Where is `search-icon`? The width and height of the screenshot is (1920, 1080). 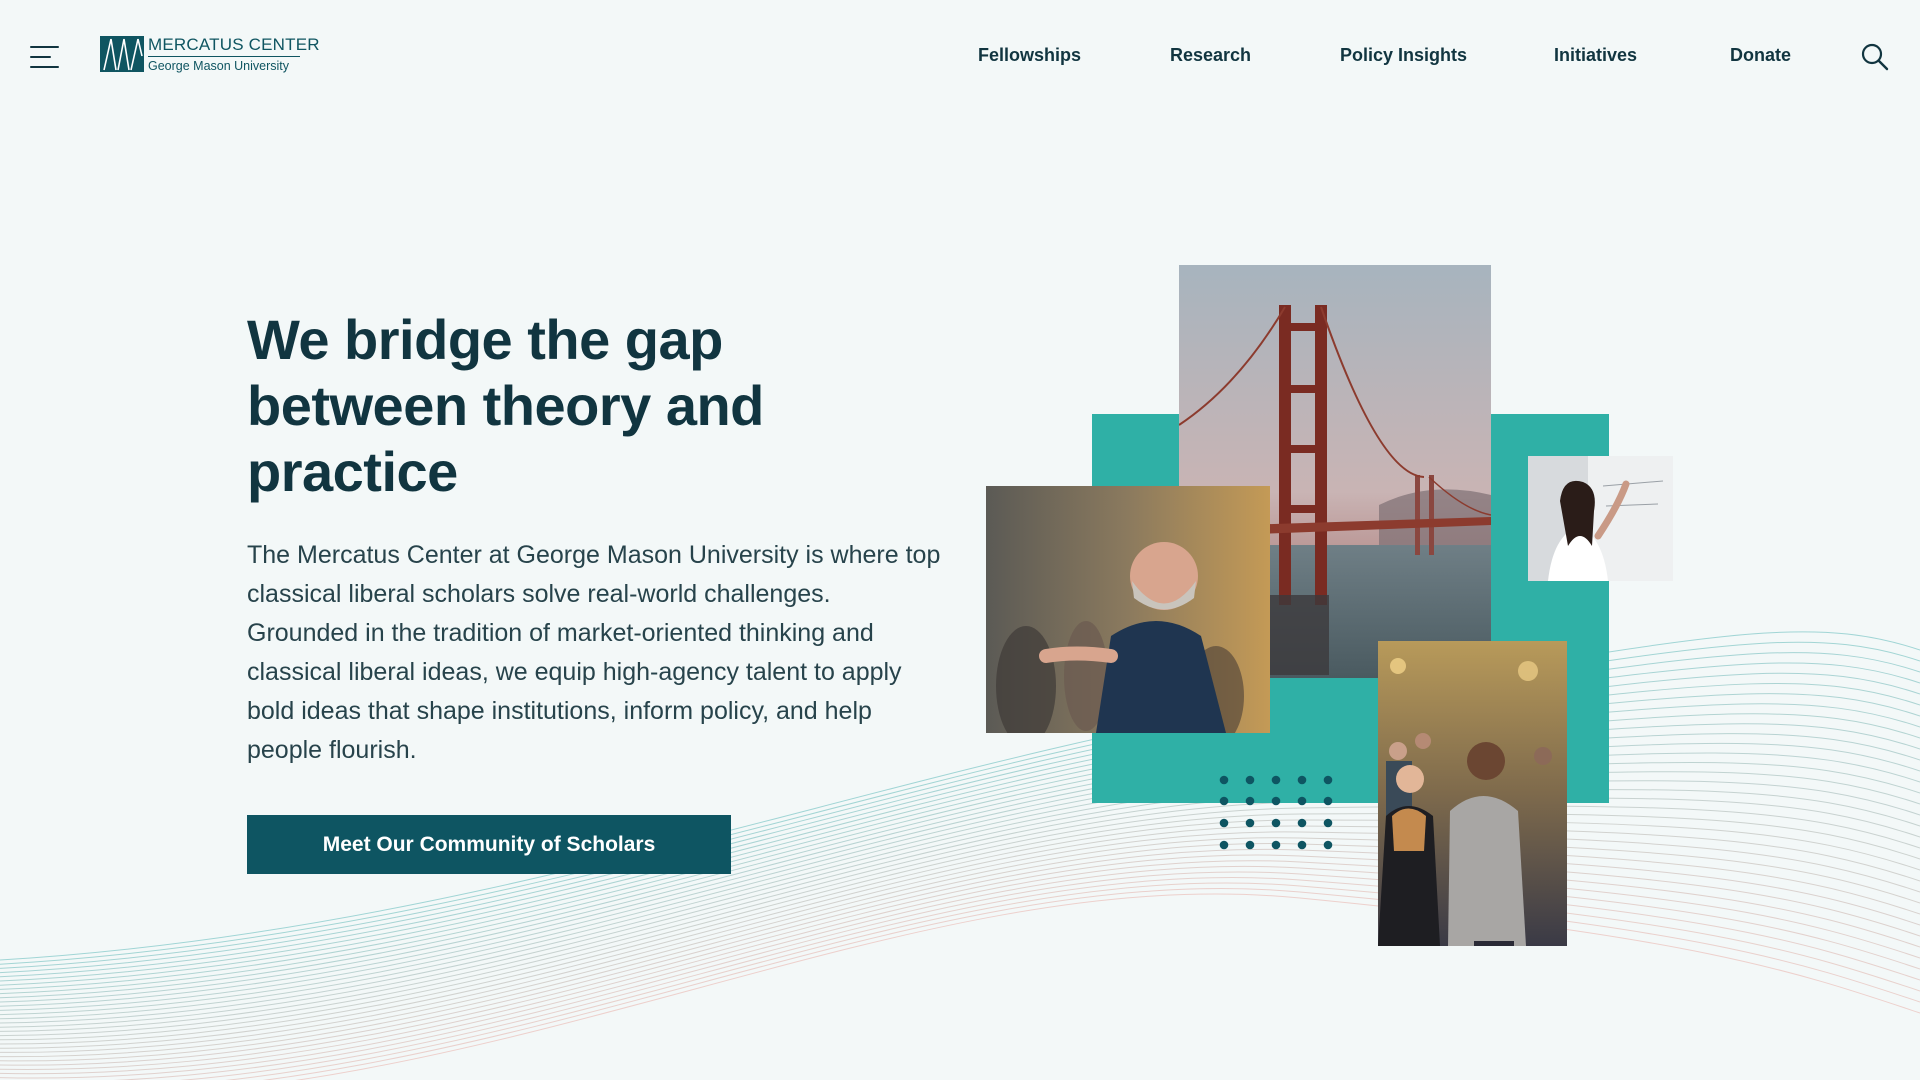
search-icon is located at coordinates (1875, 57).